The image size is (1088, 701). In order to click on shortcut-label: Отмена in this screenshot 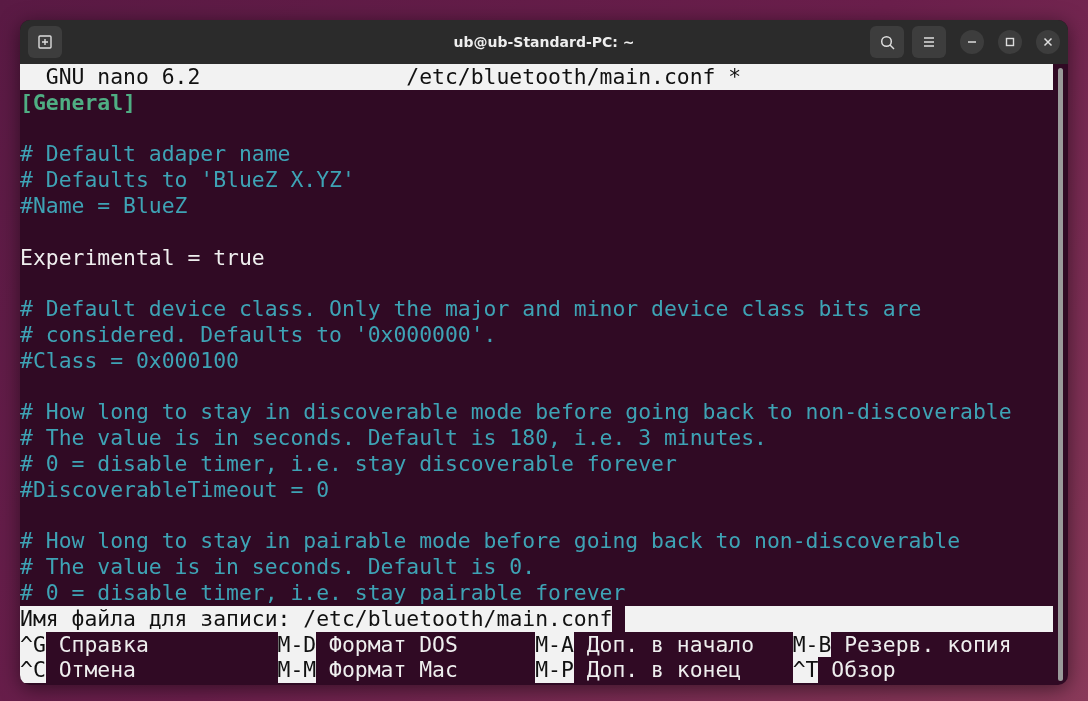, I will do `click(97, 670)`.